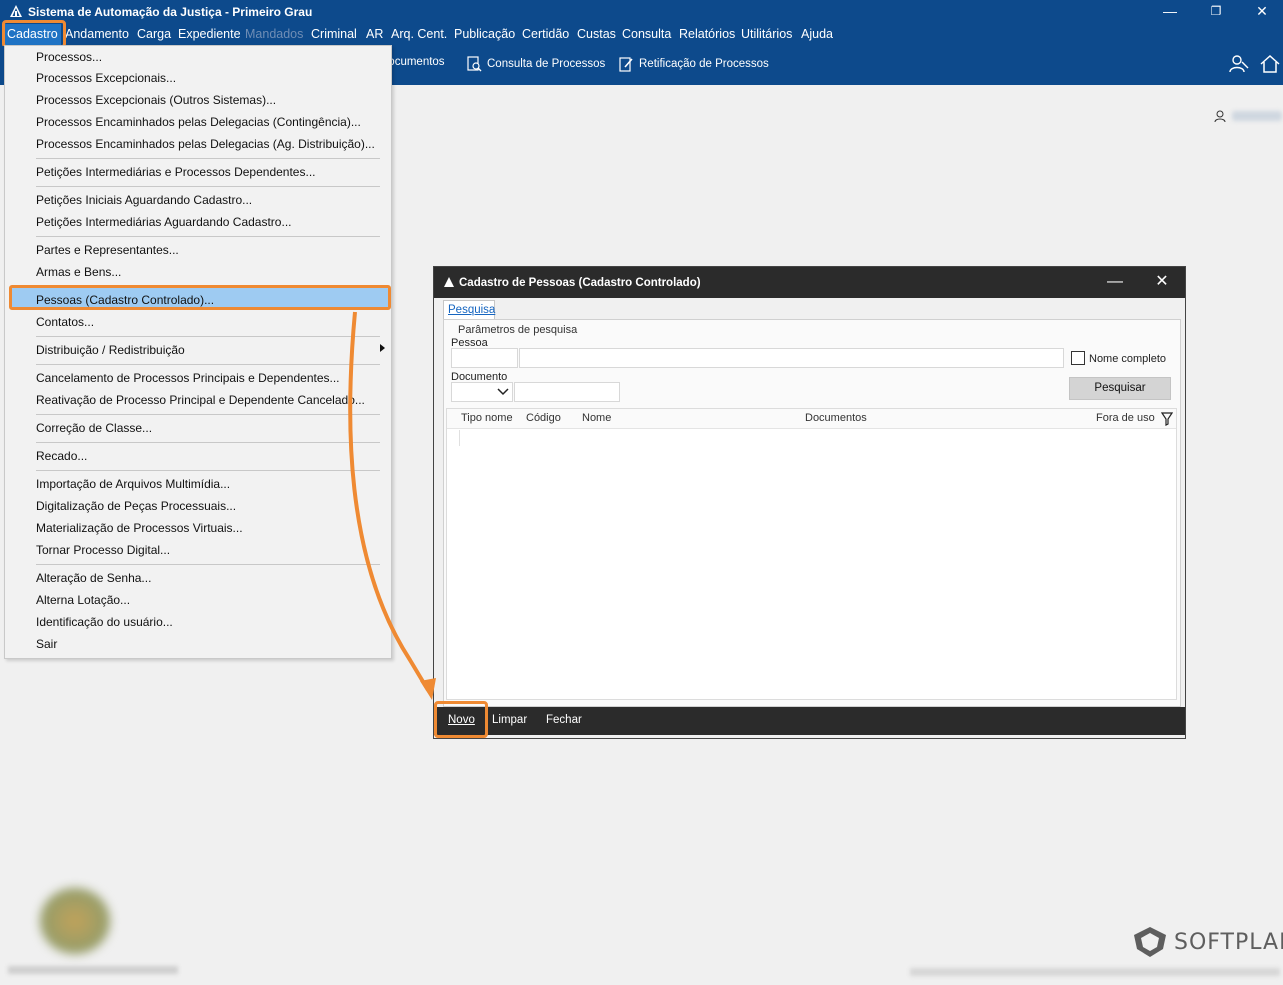 This screenshot has height=985, width=1283. I want to click on cadastro-highlight, so click(34, 34).